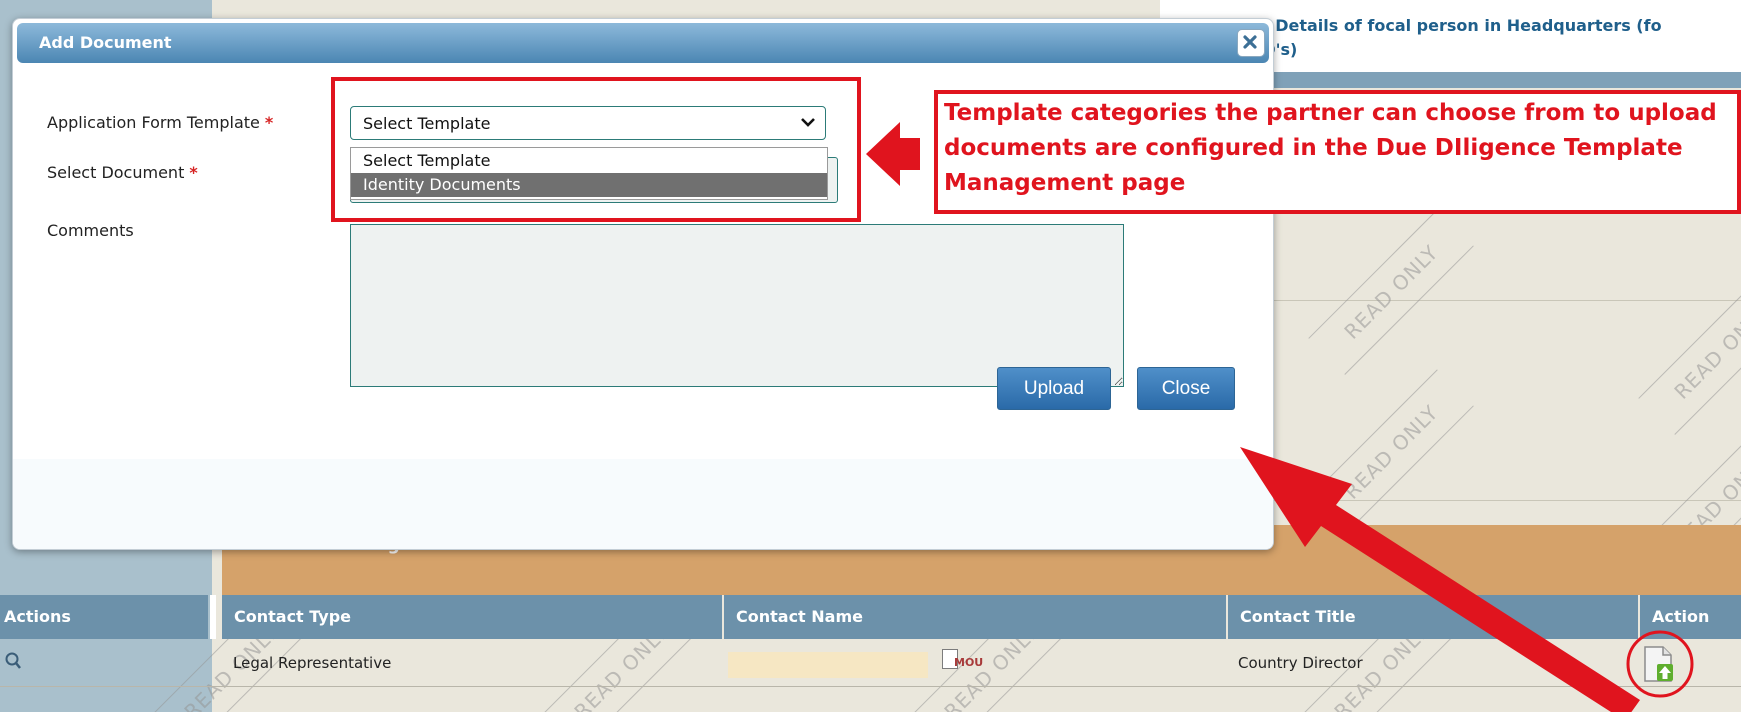 Image resolution: width=1741 pixels, height=712 pixels. Describe the element at coordinates (893, 154) in the screenshot. I see `left-arrow-icon` at that location.